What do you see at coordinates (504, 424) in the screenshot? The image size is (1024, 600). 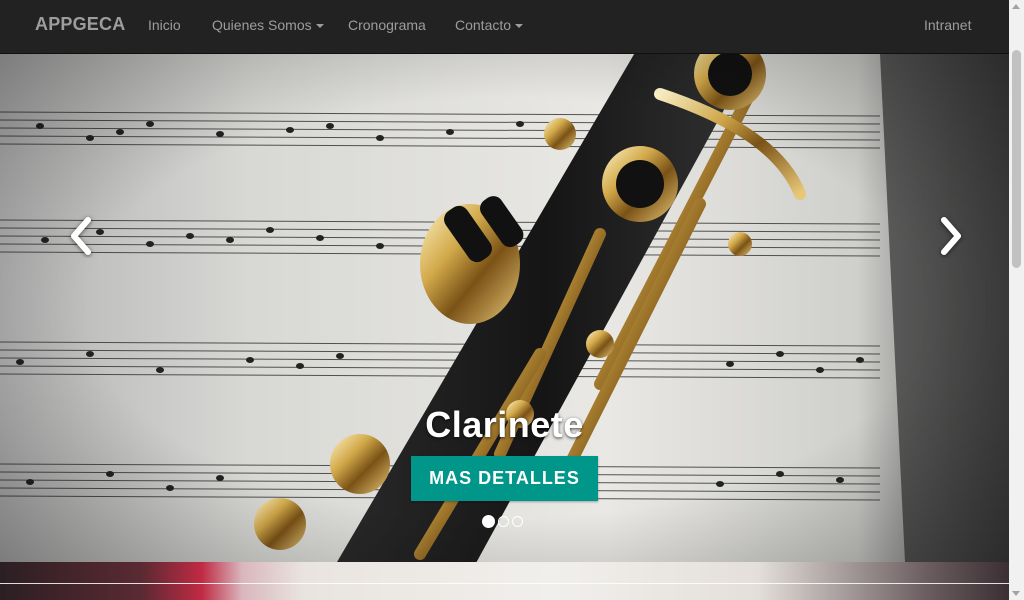 I see `slide-title: Clarinete` at bounding box center [504, 424].